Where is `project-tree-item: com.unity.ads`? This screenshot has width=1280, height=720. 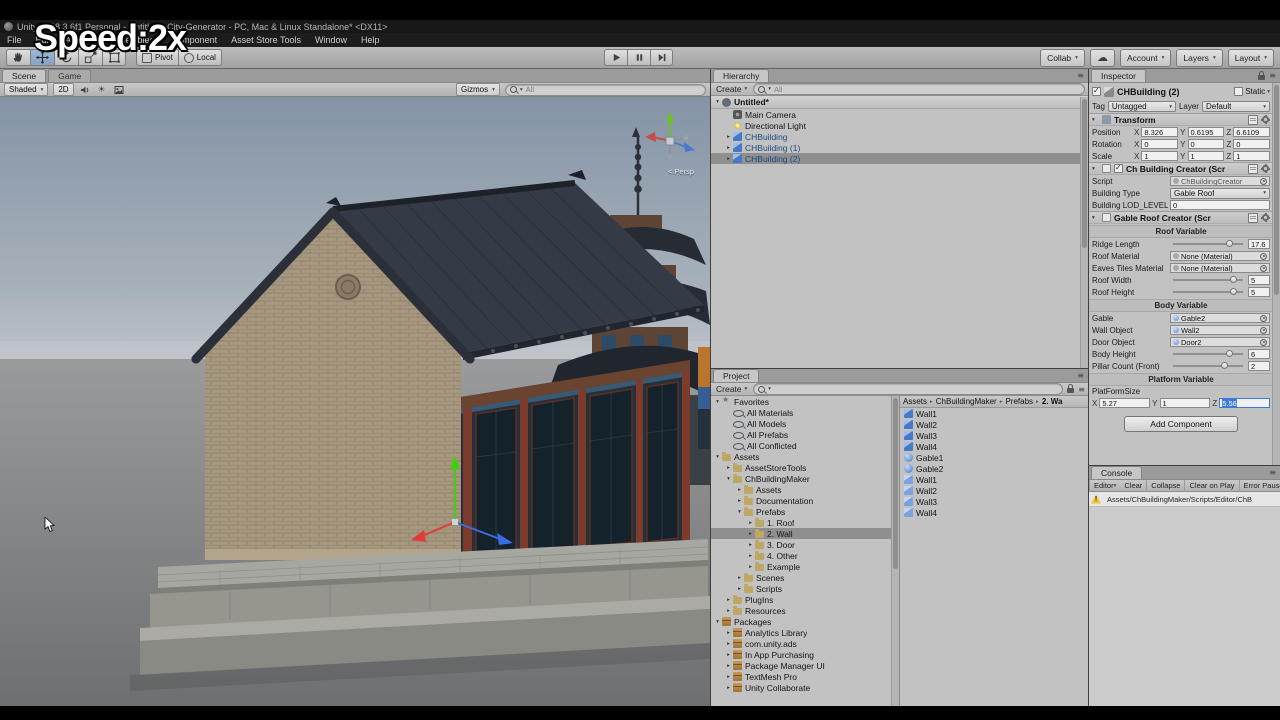
project-tree-item: com.unity.ads is located at coordinates (805, 643).